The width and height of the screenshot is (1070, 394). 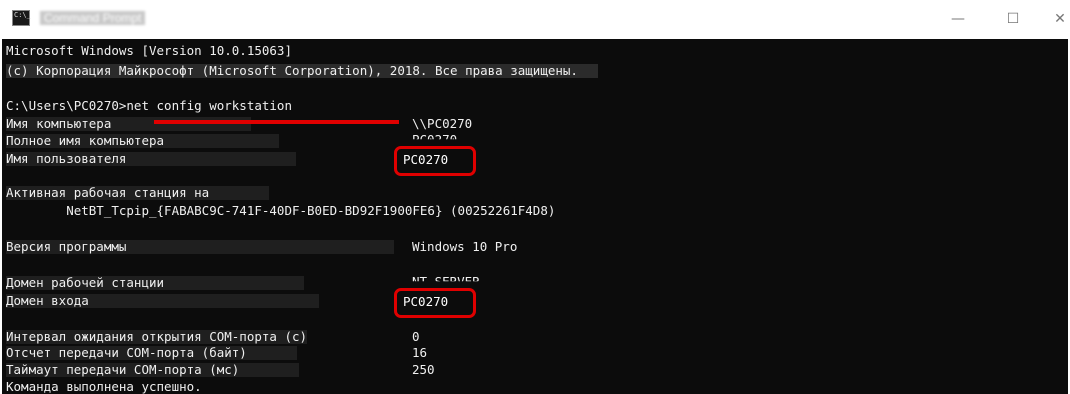 What do you see at coordinates (104, 386) in the screenshot?
I see `command-completed-line: Команда выполнена успешно.` at bounding box center [104, 386].